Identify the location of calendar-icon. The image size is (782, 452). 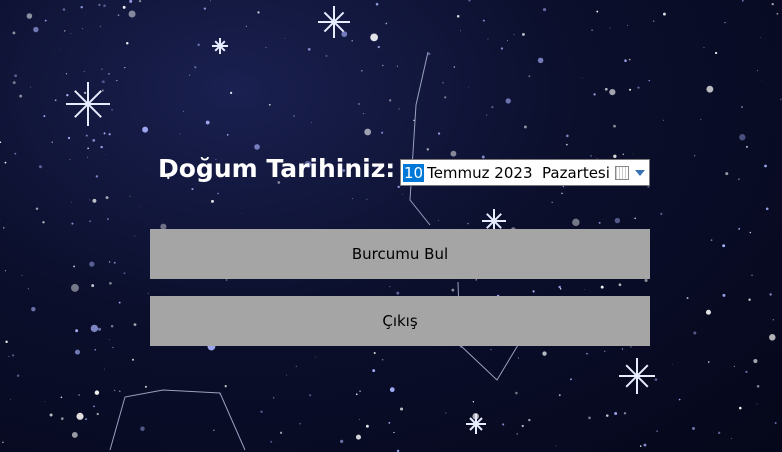
(622, 173).